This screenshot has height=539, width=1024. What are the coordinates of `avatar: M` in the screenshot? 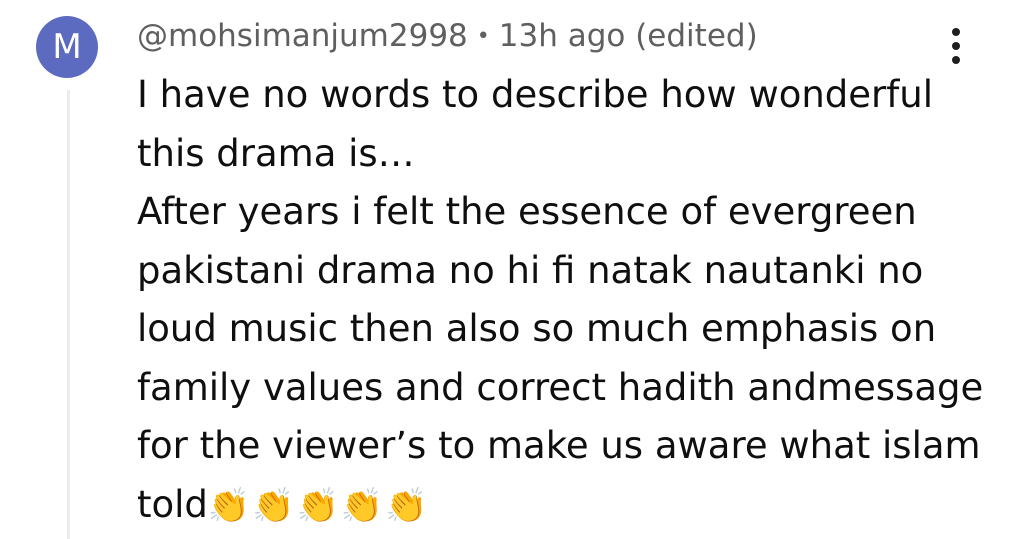 It's located at (67, 47).